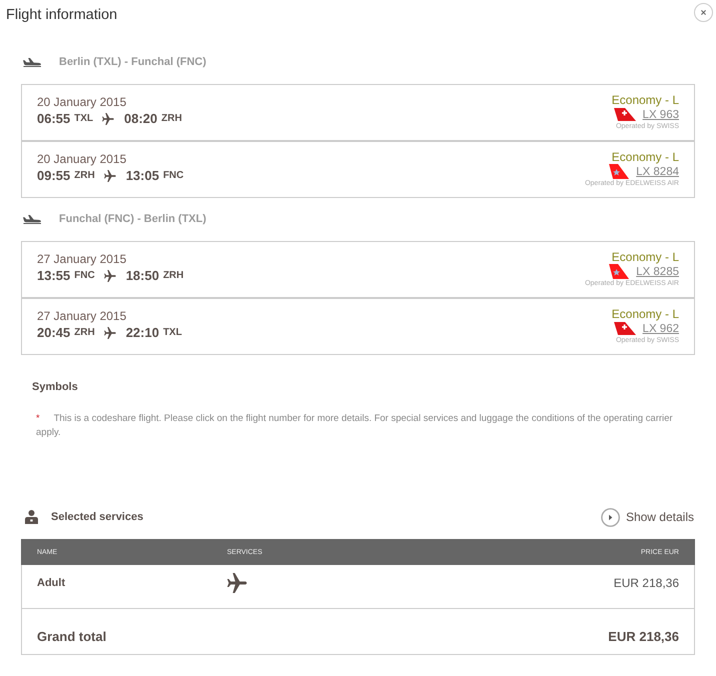 The image size is (716, 676). Describe the element at coordinates (172, 332) in the screenshot. I see `arrival-airport: TXL` at that location.